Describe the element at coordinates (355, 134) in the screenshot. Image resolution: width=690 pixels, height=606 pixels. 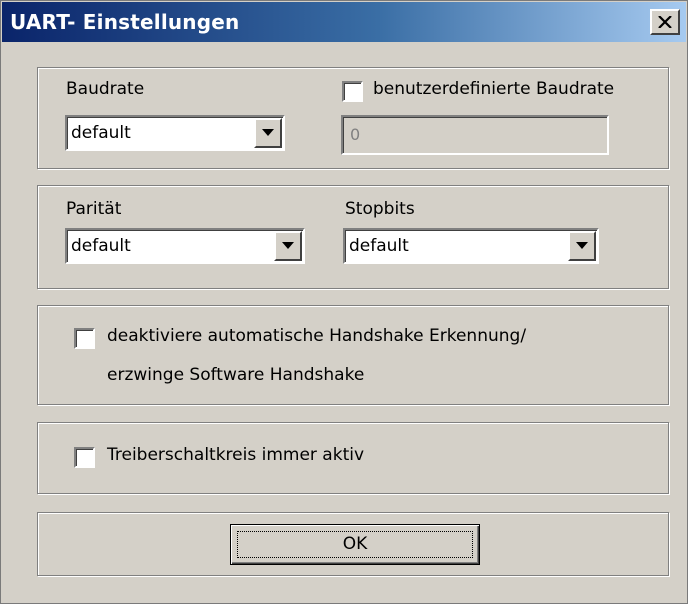
I see `custom-baudrate-value: 0` at that location.